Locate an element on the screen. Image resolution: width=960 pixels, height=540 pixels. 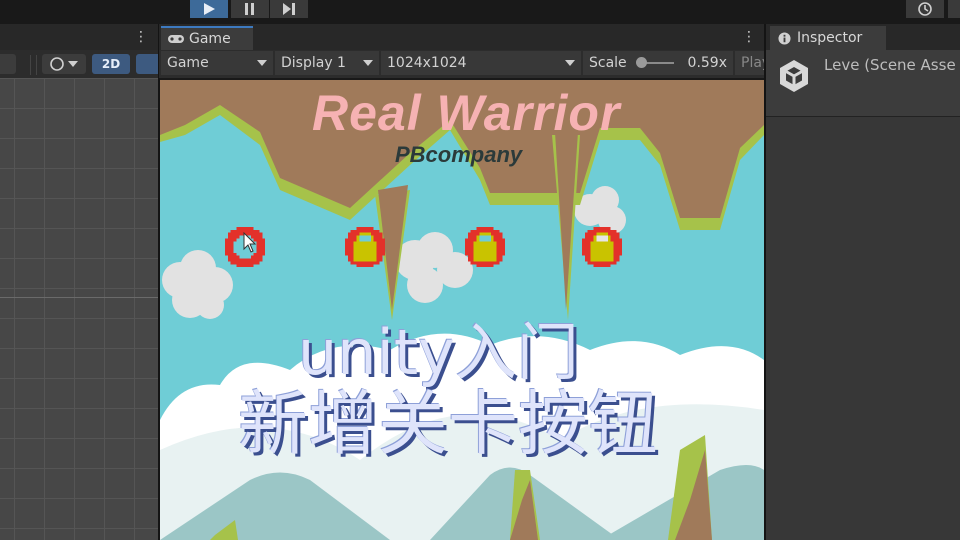
history-button is located at coordinates (925, 9).